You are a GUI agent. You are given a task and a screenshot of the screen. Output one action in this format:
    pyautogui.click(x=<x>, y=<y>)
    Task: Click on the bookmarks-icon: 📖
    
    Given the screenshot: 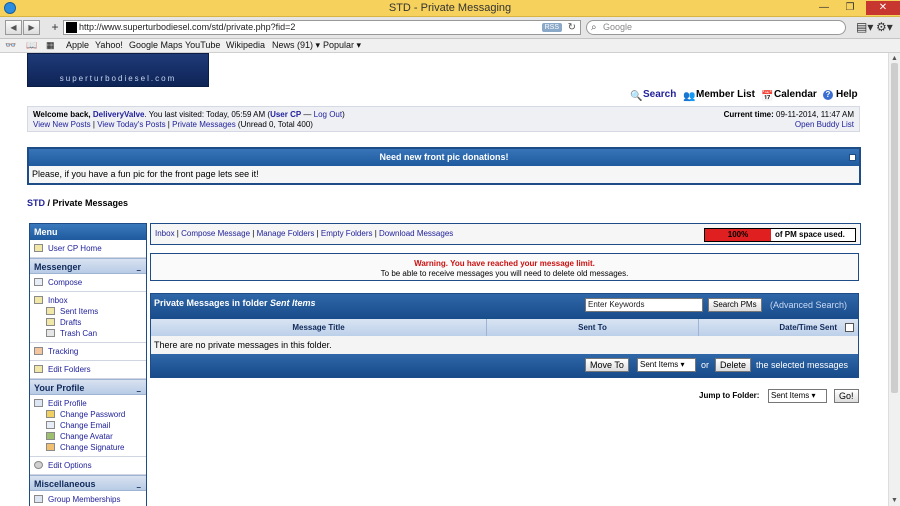 What is the action you would take?
    pyautogui.click(x=31, y=45)
    